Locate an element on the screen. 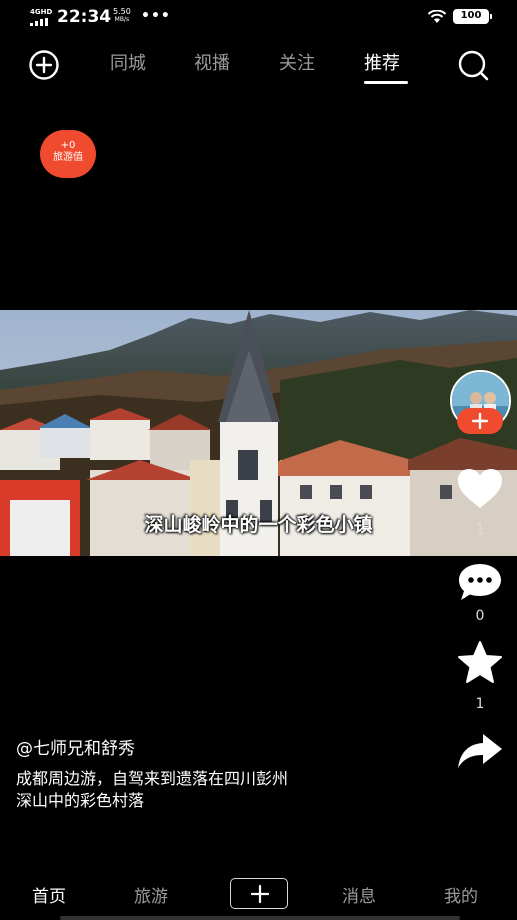 Image resolution: width=517 pixels, height=920 pixels. travel-value-label: 旅游值 is located at coordinates (68, 157).